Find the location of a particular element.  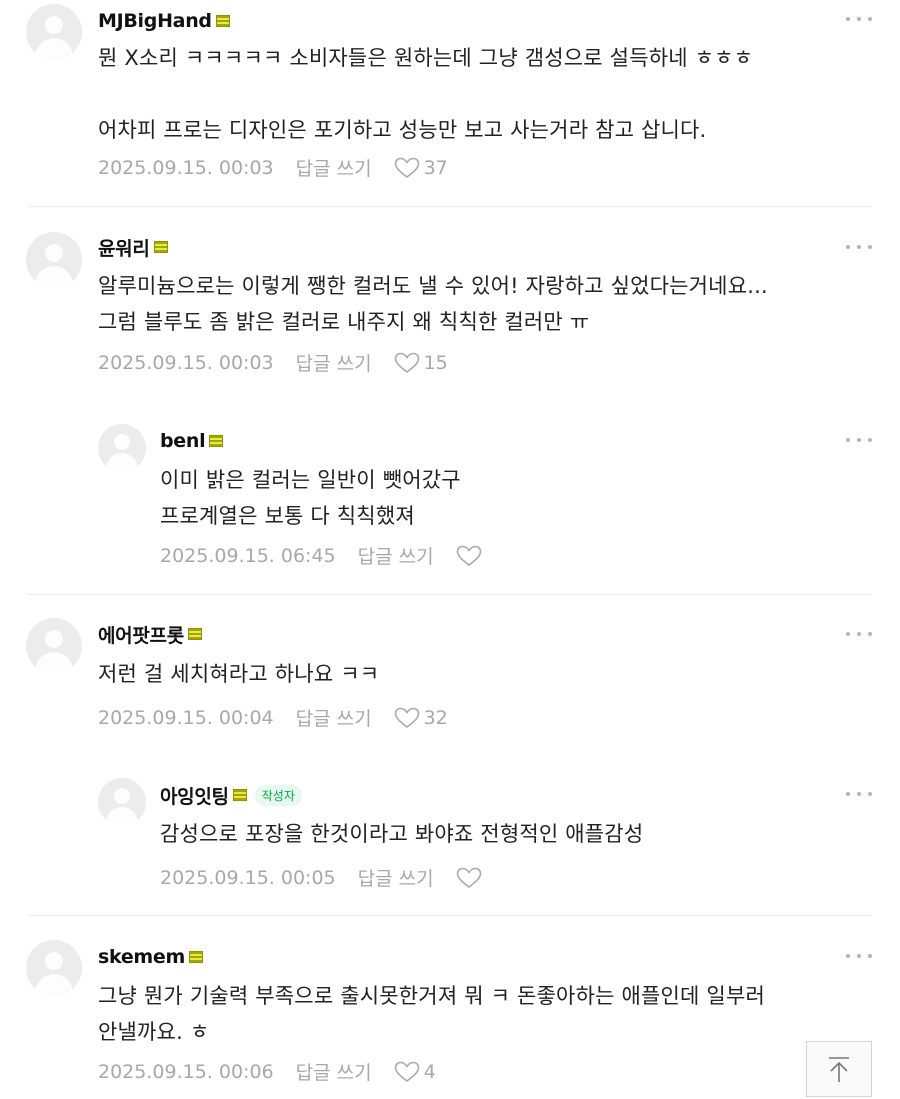

comment-date: 2025.09.15. 00:06 is located at coordinates (186, 1071).